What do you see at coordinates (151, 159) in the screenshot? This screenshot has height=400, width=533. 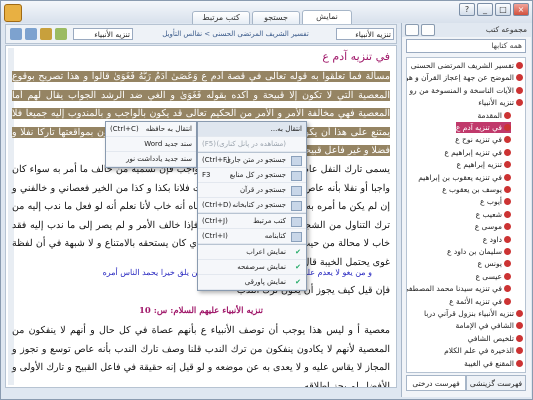 I see `menu-item-new-note: سند جدید یادداشت نور` at bounding box center [151, 159].